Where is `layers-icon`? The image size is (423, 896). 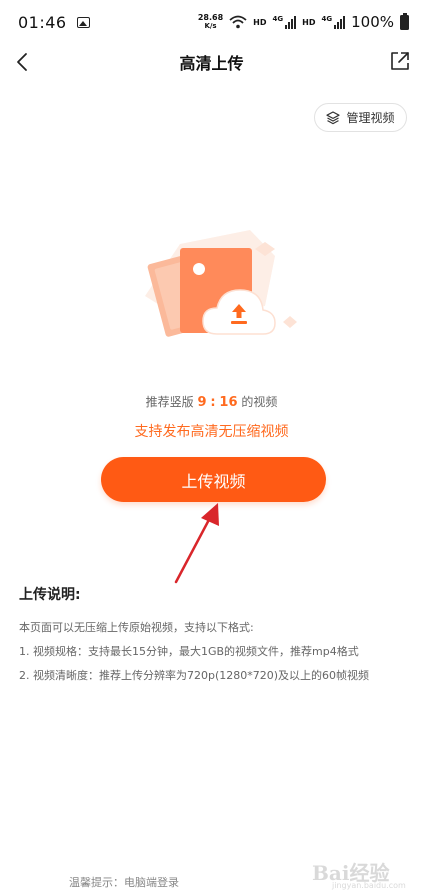
layers-icon is located at coordinates (333, 117).